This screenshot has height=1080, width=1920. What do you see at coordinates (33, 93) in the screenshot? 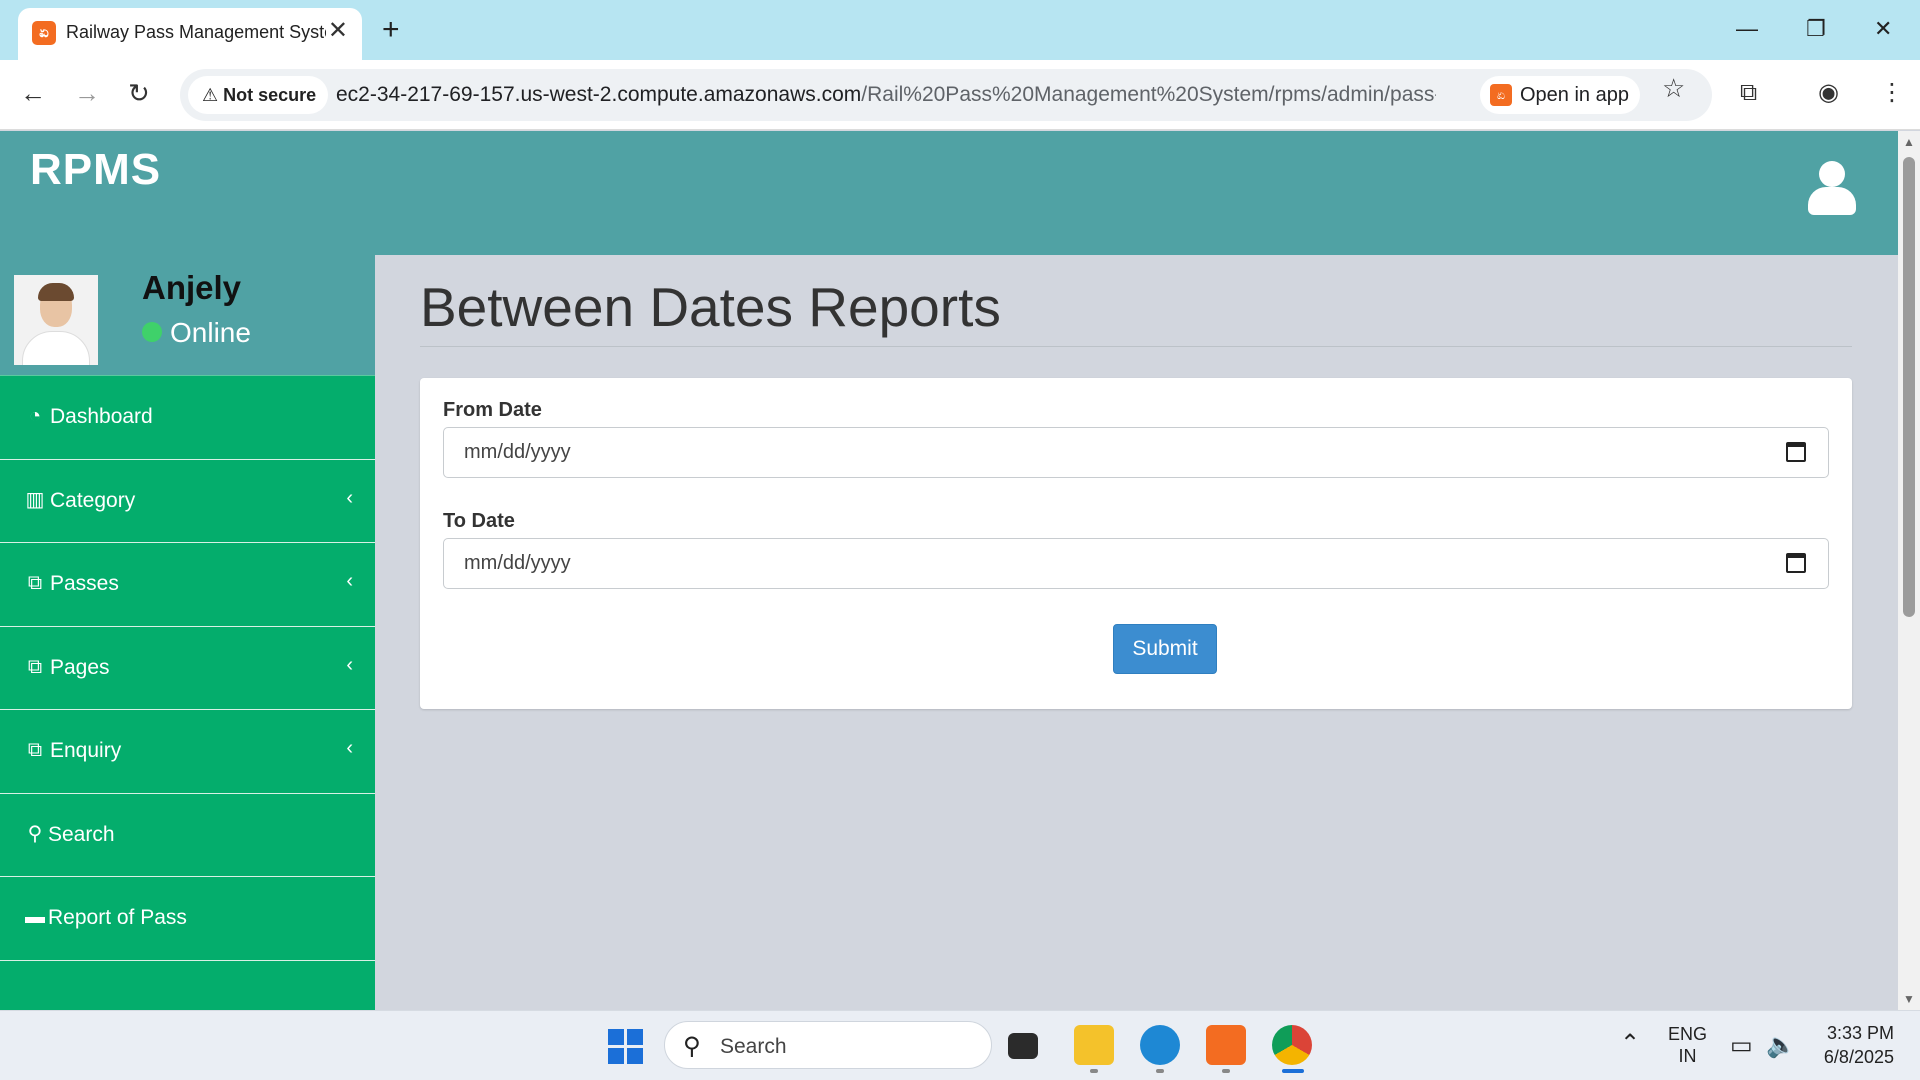
I see `back-icon: ←` at bounding box center [33, 93].